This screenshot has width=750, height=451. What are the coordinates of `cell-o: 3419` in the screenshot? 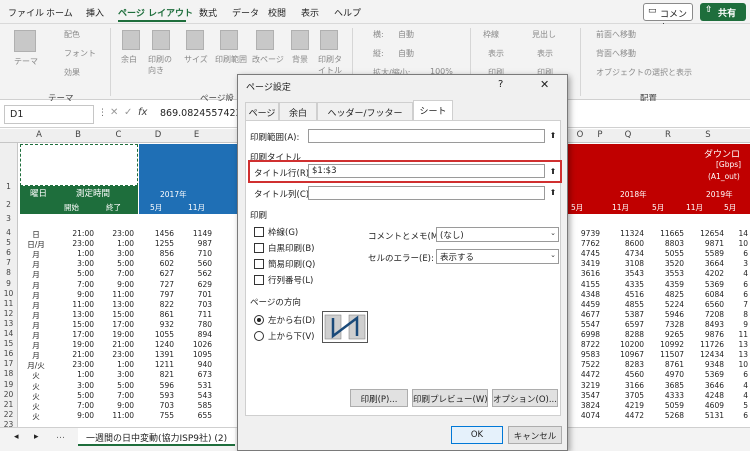 It's located at (583, 263).